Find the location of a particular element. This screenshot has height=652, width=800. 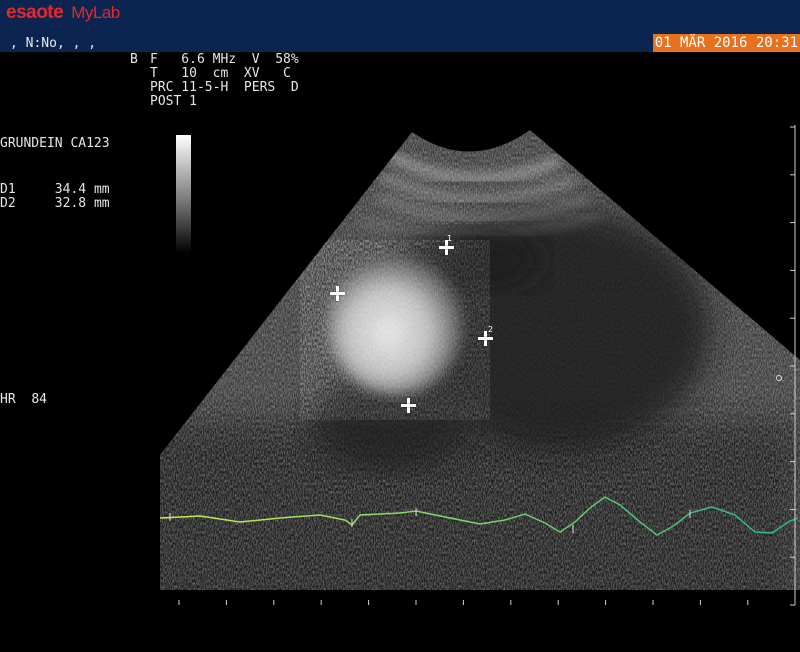

caliper-2-label: 2 is located at coordinates (491, 329).